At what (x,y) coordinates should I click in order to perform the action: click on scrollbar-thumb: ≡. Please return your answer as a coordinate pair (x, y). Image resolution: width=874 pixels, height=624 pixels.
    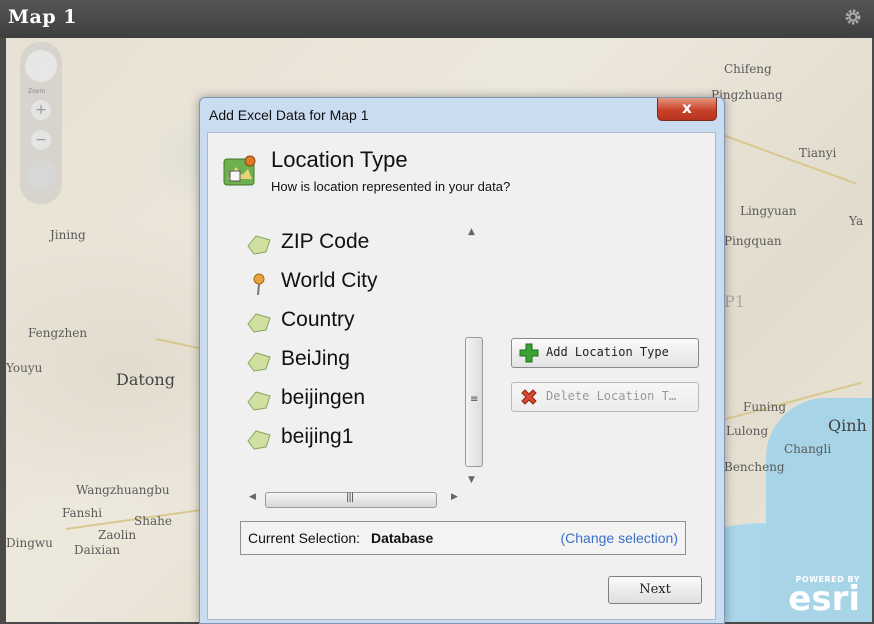
    Looking at the image, I should click on (474, 402).